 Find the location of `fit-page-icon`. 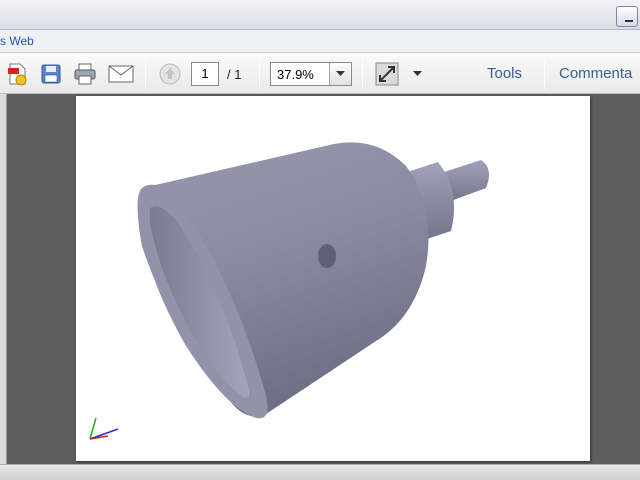

fit-page-icon is located at coordinates (387, 74).